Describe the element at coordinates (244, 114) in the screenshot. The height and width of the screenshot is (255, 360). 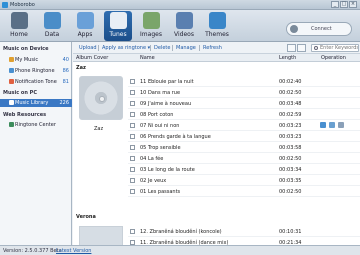
I see `track-row: 08 Port coton 00:02:59` at that location.